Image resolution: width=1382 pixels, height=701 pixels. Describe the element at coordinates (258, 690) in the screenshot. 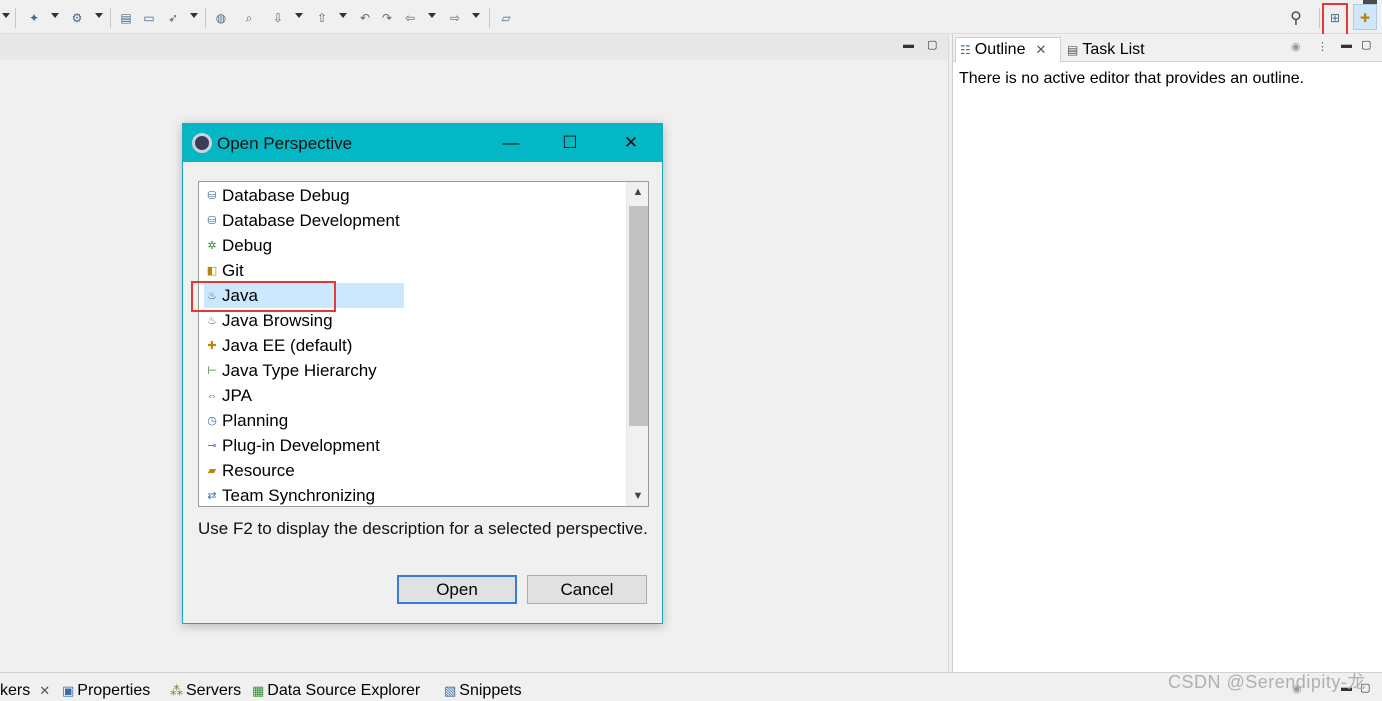

I see `data-source-icon: ▦` at that location.